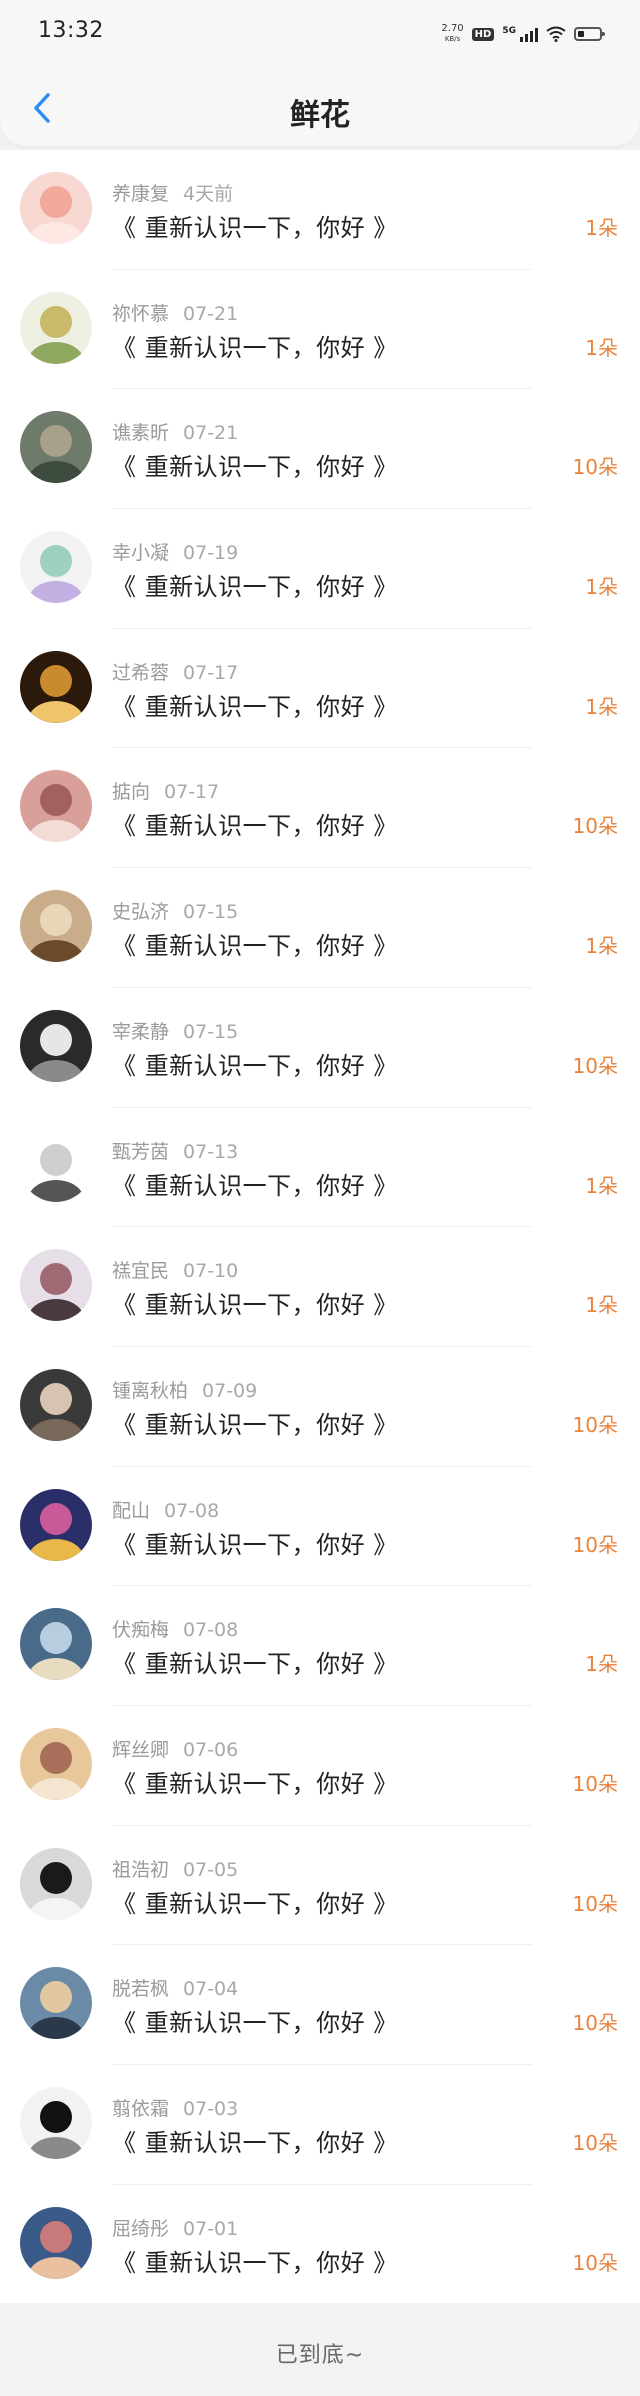 The height and width of the screenshot is (2396, 640). What do you see at coordinates (56, 806) in the screenshot?
I see `portrait-avatar` at bounding box center [56, 806].